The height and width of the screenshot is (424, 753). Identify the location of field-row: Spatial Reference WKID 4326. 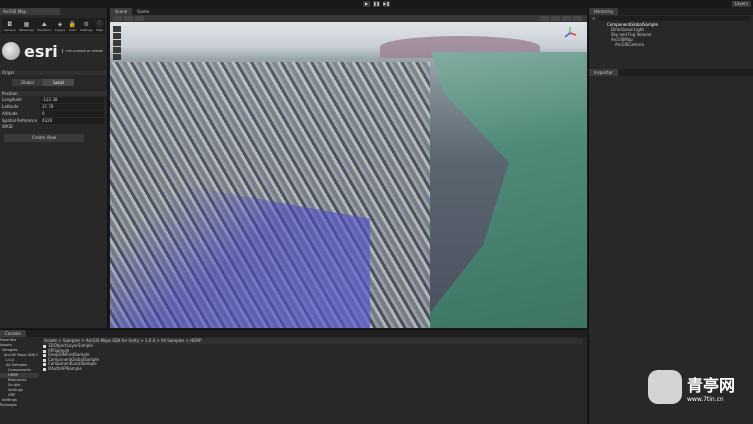
(53, 123).